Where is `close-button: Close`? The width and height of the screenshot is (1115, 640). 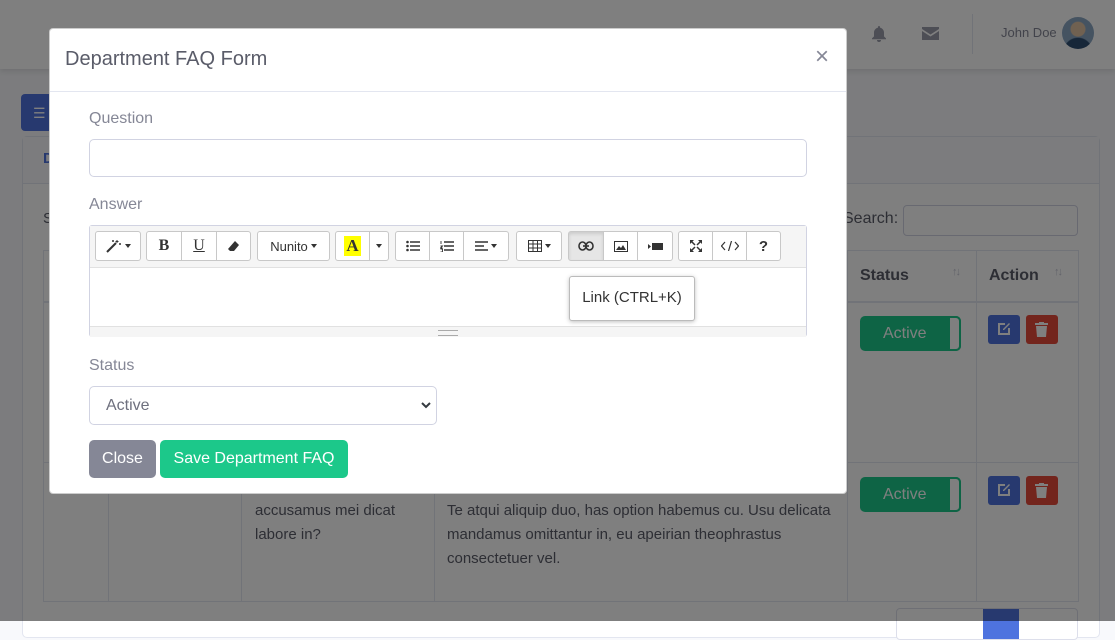 close-button: Close is located at coordinates (122, 459).